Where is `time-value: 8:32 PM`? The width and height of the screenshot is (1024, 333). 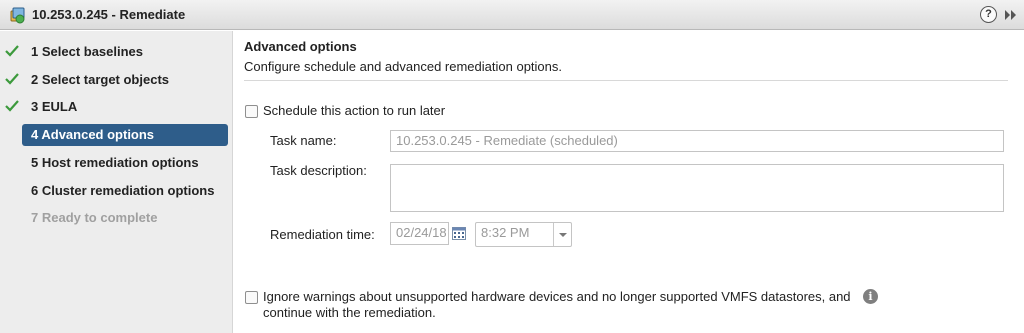
time-value: 8:32 PM is located at coordinates (505, 232).